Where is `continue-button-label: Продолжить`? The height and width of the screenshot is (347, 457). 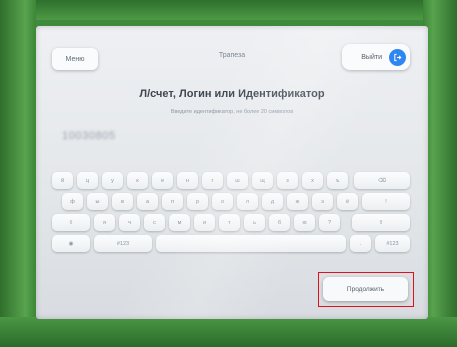 continue-button-label: Продолжить is located at coordinates (365, 289).